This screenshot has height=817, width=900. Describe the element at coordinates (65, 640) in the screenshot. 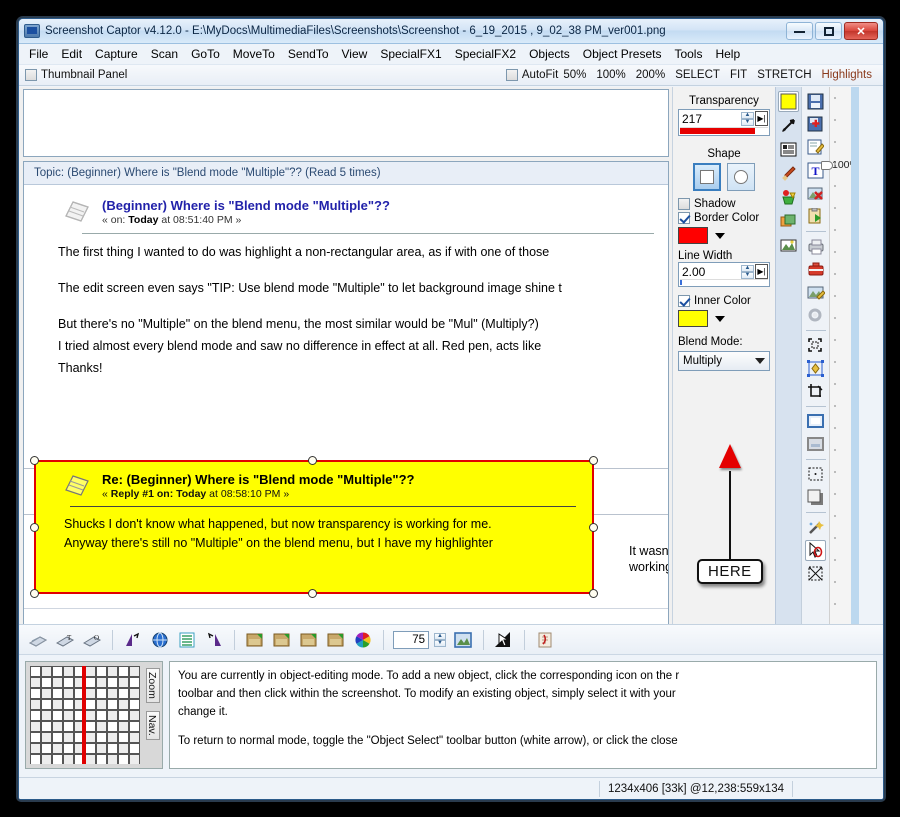

I see `scanner-text-icon: T` at that location.